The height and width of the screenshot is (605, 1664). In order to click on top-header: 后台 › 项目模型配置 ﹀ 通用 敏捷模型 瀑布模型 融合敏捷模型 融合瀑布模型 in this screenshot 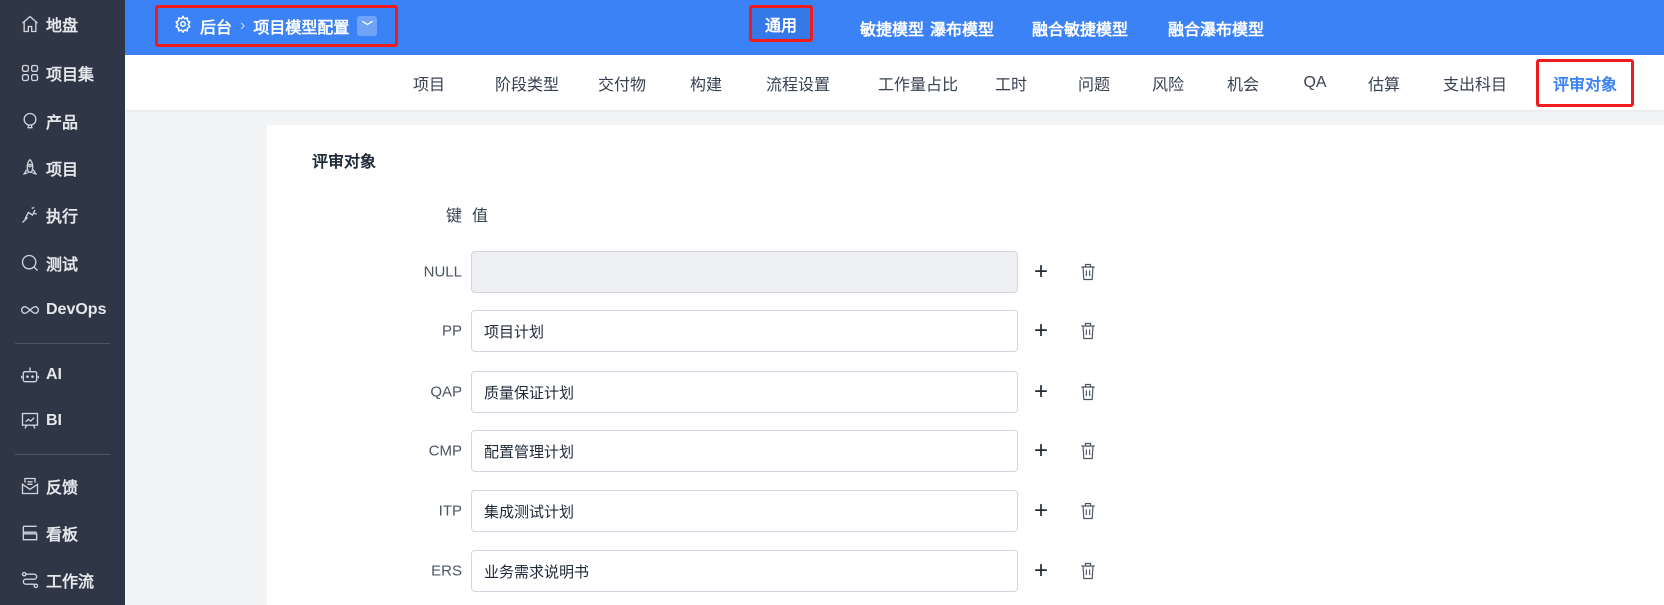, I will do `click(894, 27)`.